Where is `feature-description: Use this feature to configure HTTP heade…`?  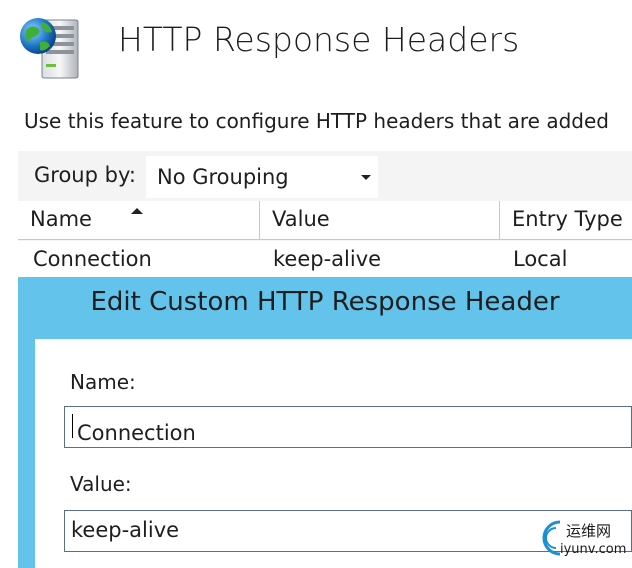 feature-description: Use this feature to configure HTTP heade… is located at coordinates (316, 121).